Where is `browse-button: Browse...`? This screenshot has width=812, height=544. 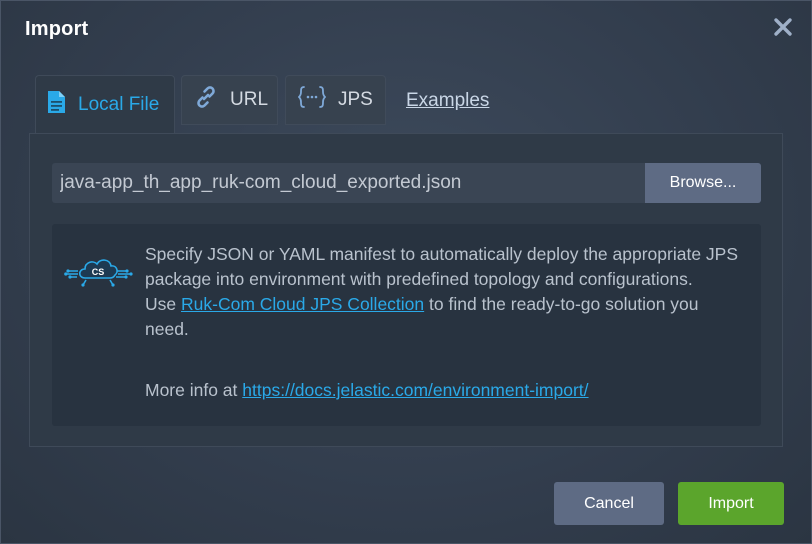
browse-button: Browse... is located at coordinates (703, 183).